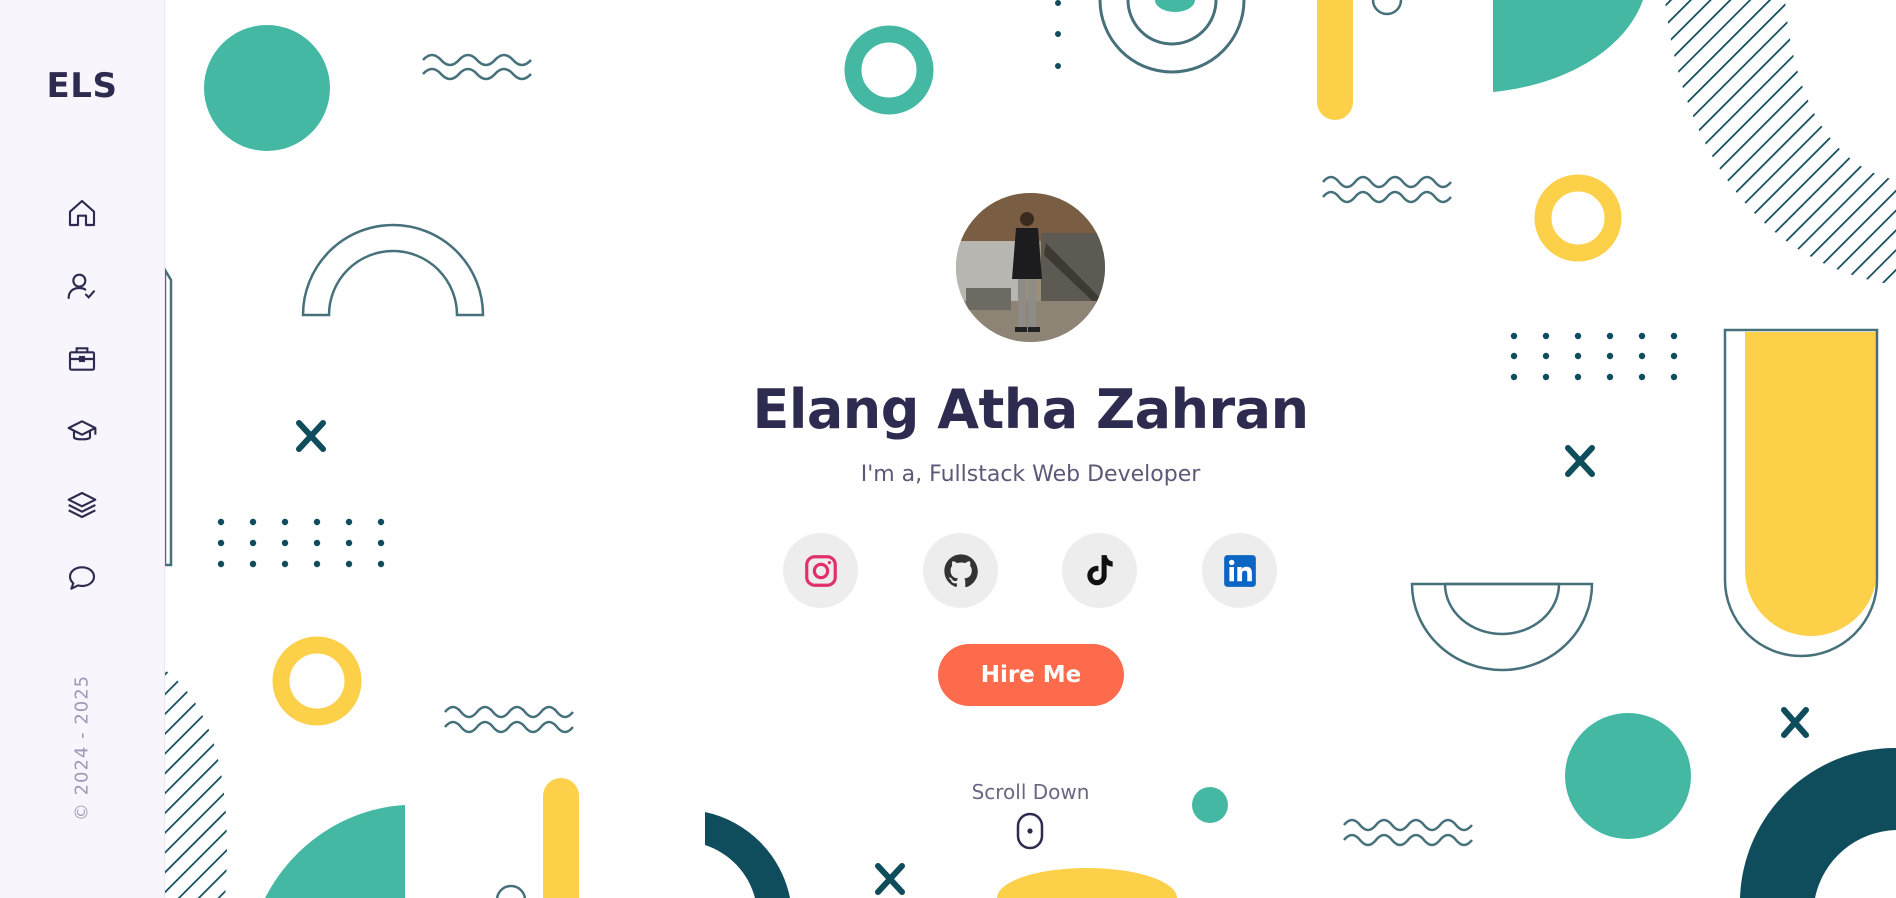 This screenshot has width=1896, height=898. I want to click on chat-icon, so click(82, 578).